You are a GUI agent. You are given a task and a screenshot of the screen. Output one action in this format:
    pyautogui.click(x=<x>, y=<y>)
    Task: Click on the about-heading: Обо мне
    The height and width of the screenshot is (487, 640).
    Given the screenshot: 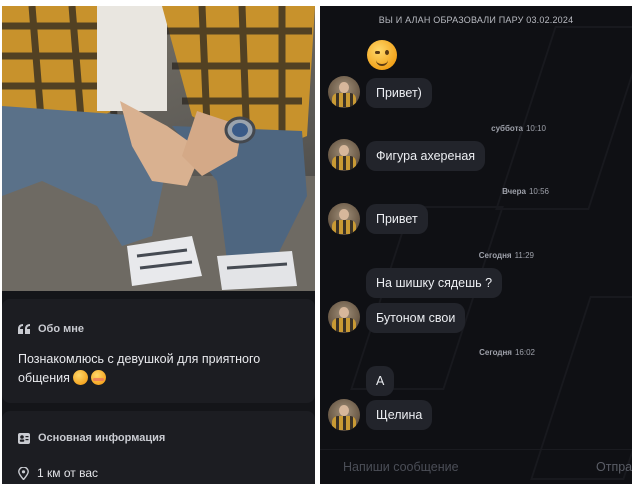 What is the action you would take?
    pyautogui.click(x=51, y=329)
    